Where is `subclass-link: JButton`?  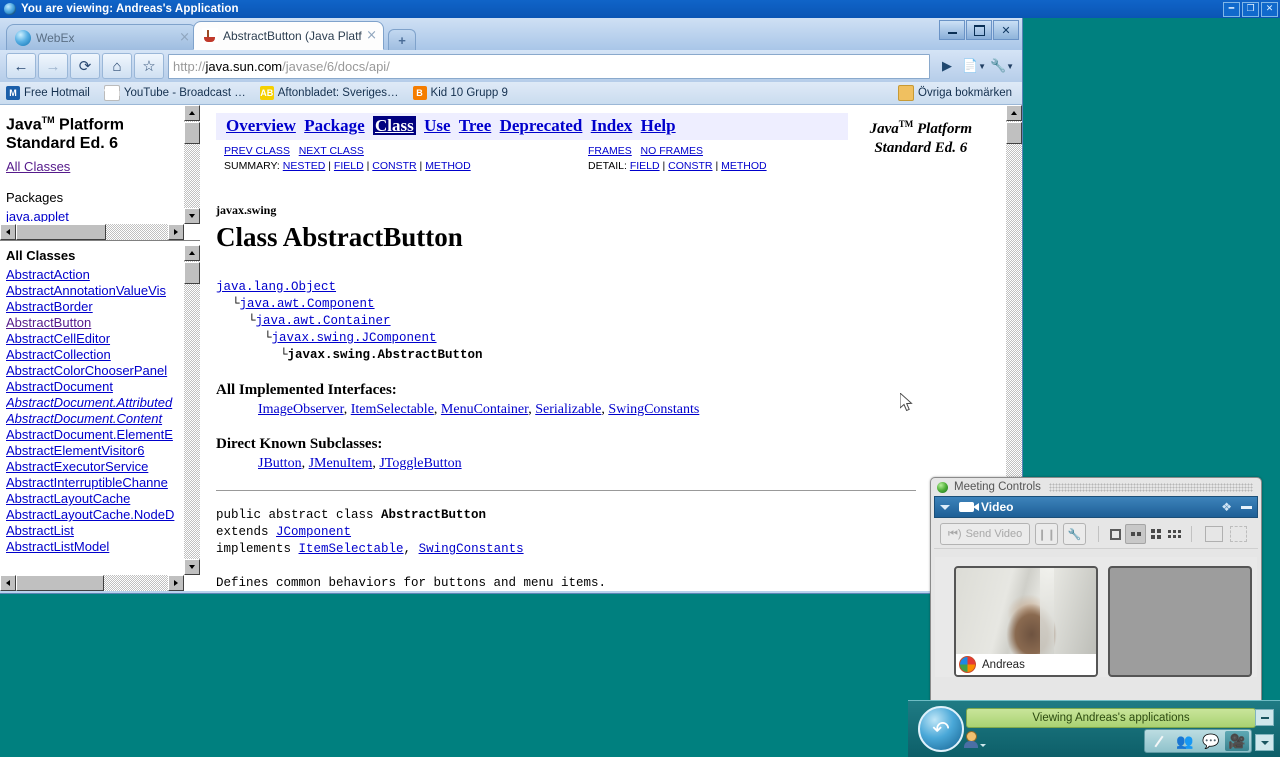
subclass-link: JButton is located at coordinates (280, 463).